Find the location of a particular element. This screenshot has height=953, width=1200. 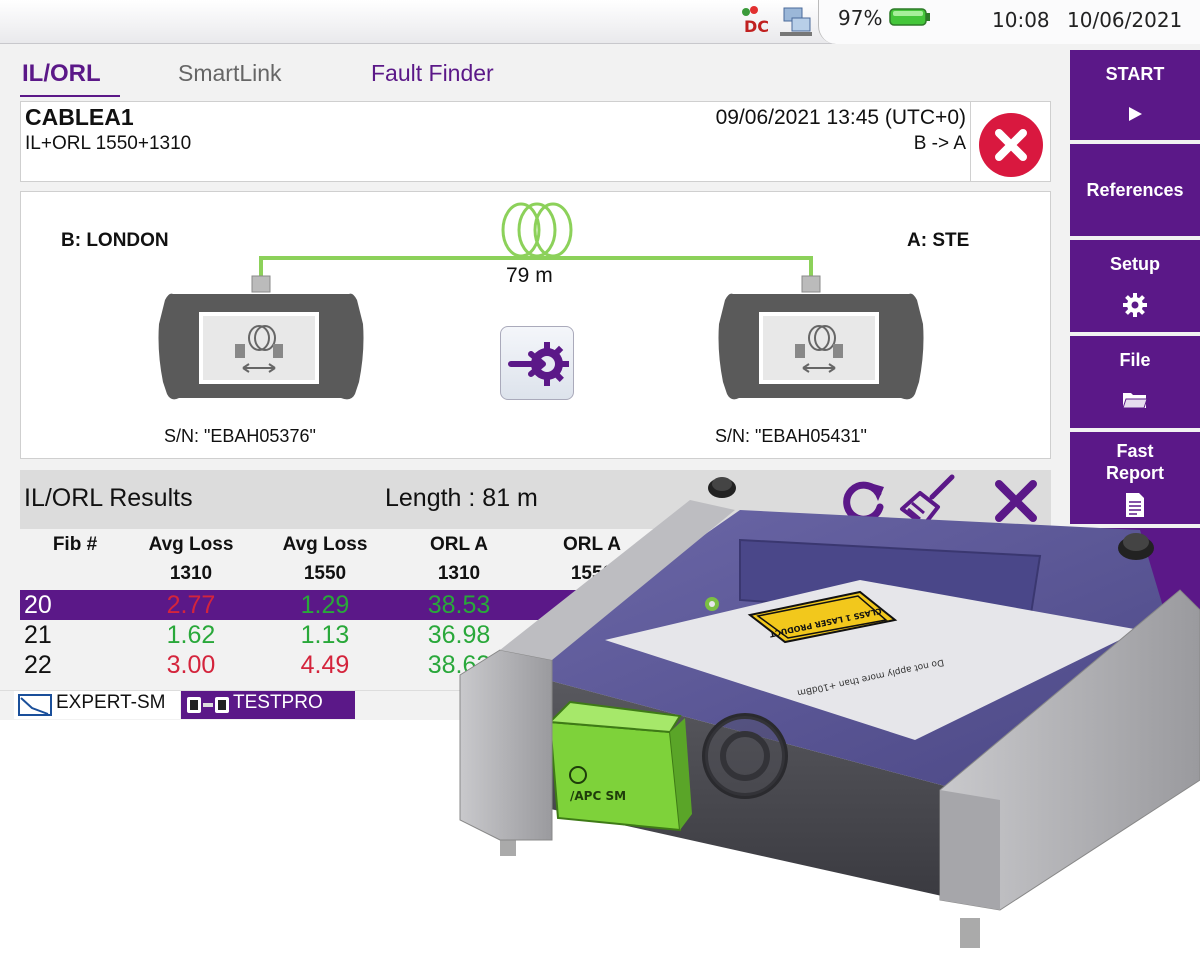

connector-label: /APC SM is located at coordinates (598, 796).